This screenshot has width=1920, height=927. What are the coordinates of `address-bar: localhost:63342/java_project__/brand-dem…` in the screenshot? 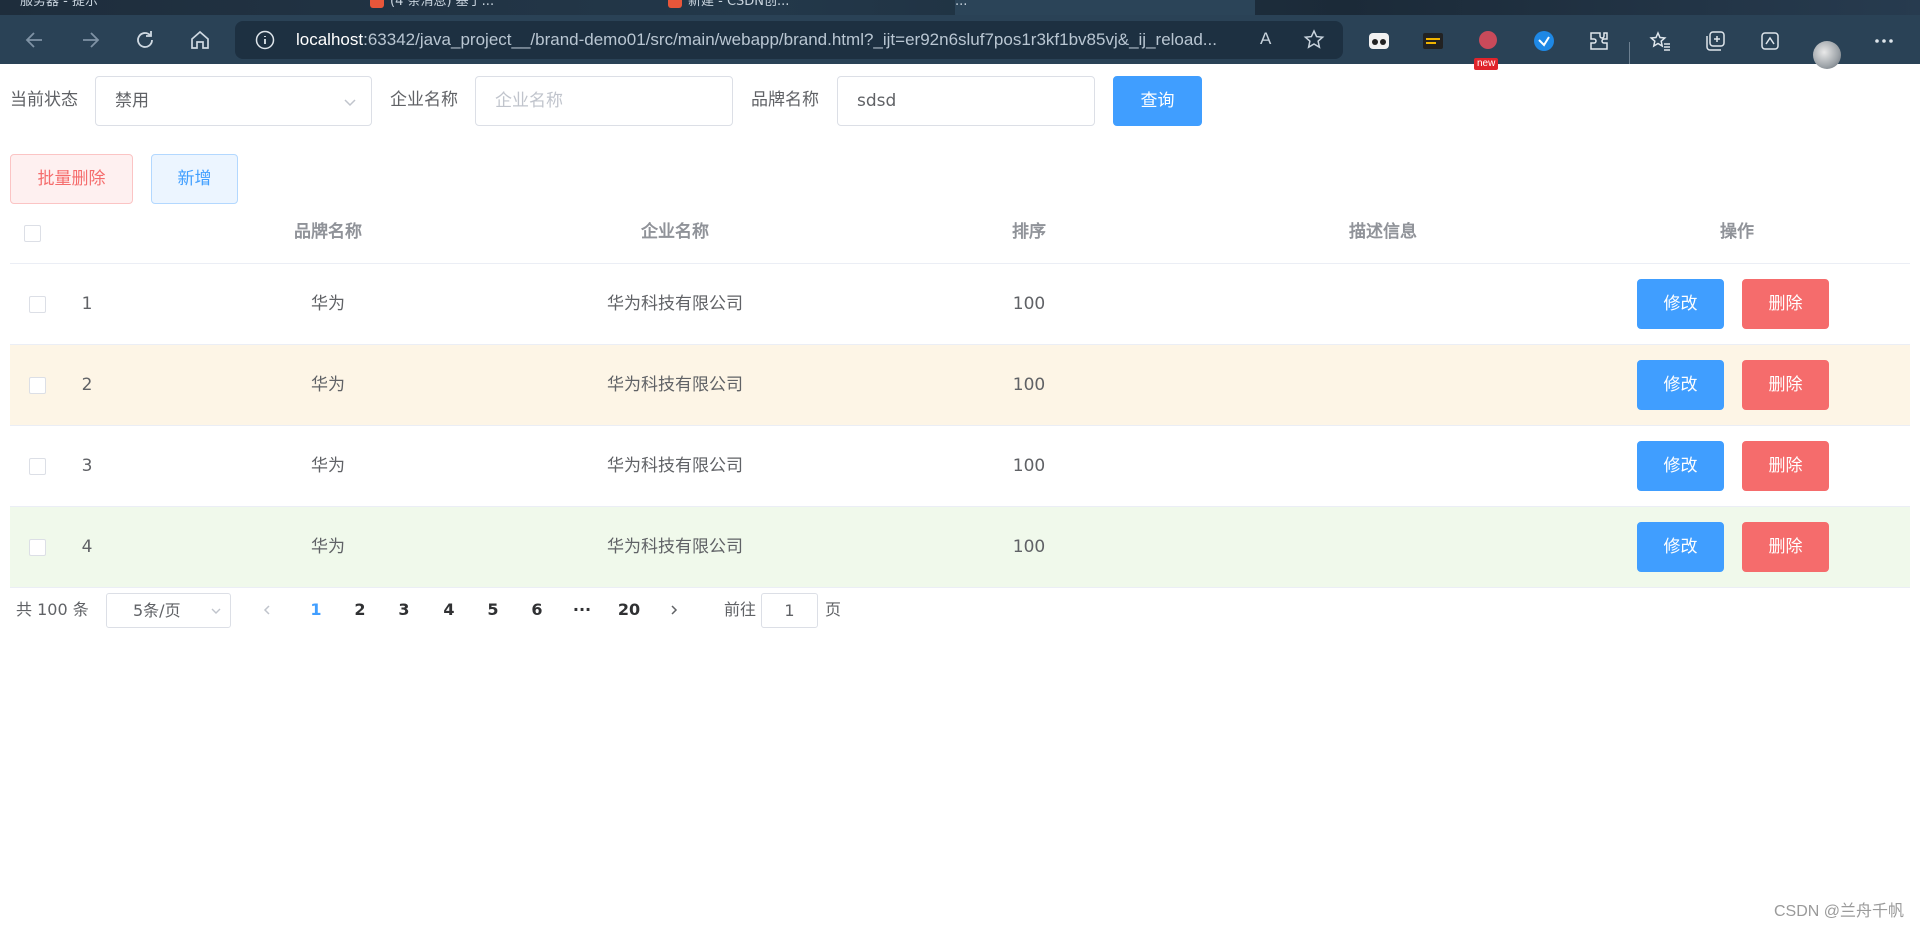 It's located at (789, 40).